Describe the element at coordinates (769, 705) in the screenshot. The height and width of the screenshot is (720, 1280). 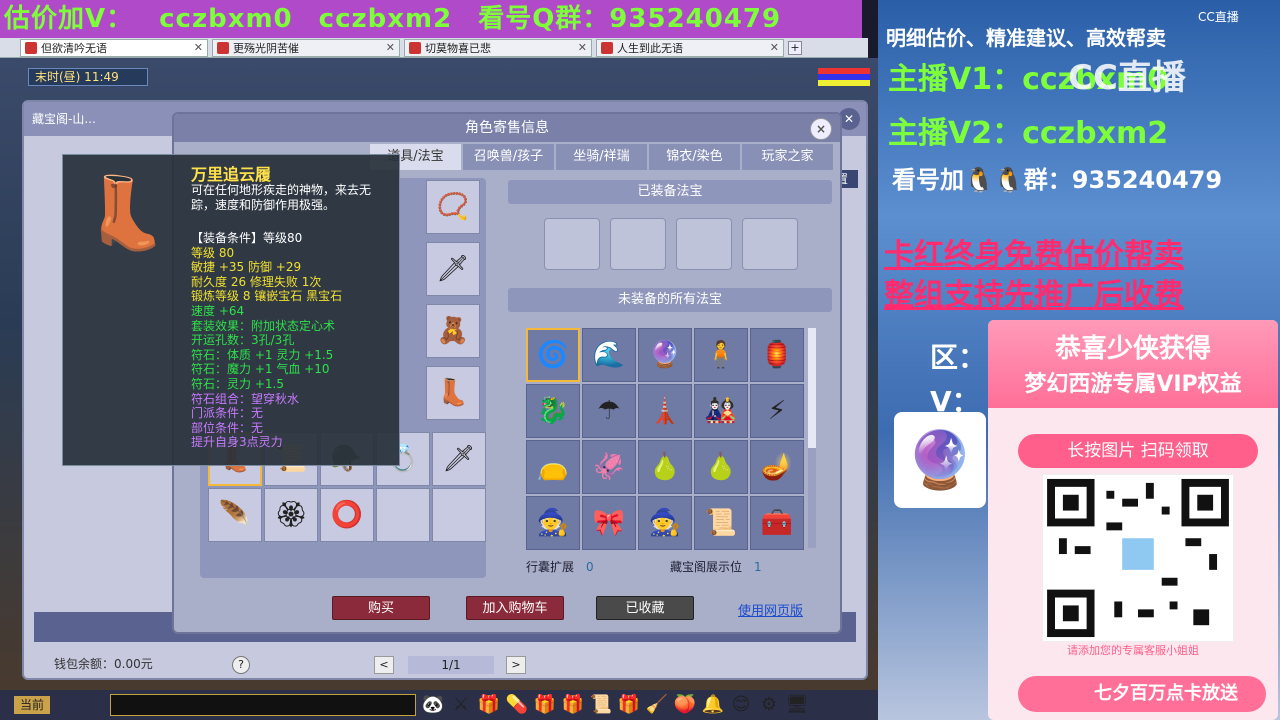
I see `gear-icon: ⚙` at that location.